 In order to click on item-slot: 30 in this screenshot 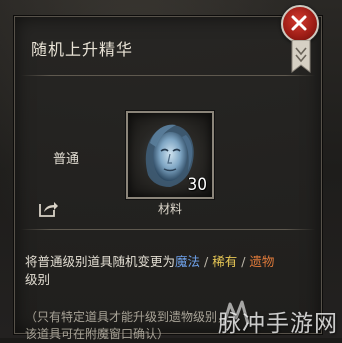, I will do `click(170, 155)`.